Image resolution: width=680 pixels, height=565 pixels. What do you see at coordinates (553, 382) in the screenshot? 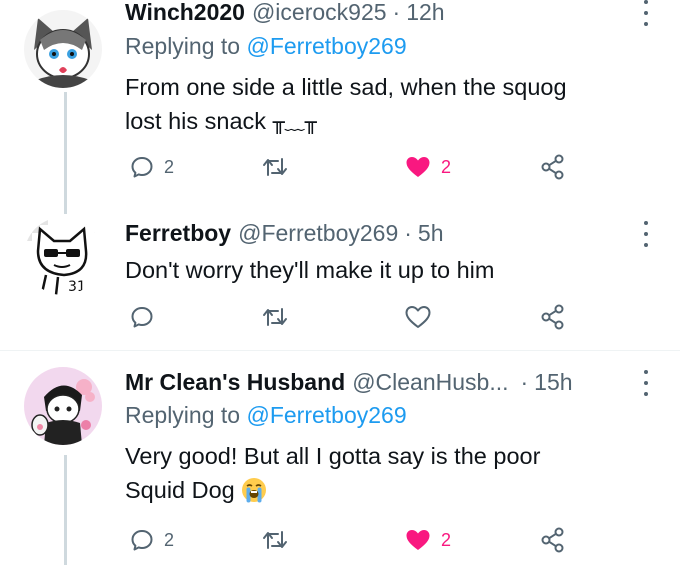
I see `timestamp: 15h` at bounding box center [553, 382].